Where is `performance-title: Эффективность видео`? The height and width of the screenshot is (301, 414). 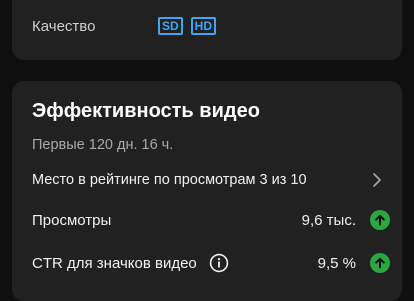
performance-title: Эффективность видео is located at coordinates (146, 111).